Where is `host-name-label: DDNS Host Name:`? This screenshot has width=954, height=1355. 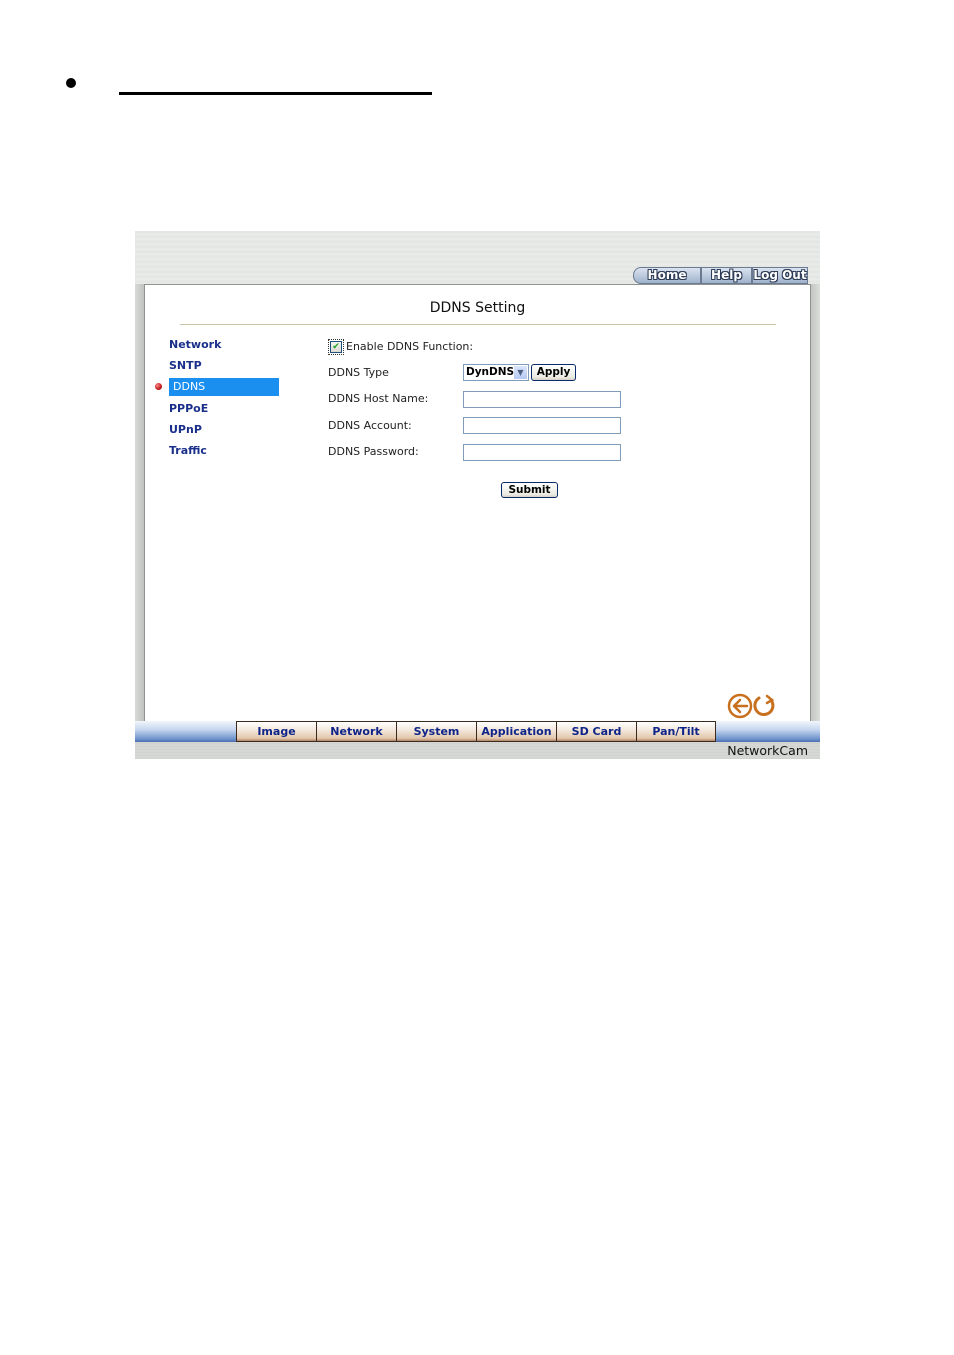
host-name-label: DDNS Host Name: is located at coordinates (378, 398).